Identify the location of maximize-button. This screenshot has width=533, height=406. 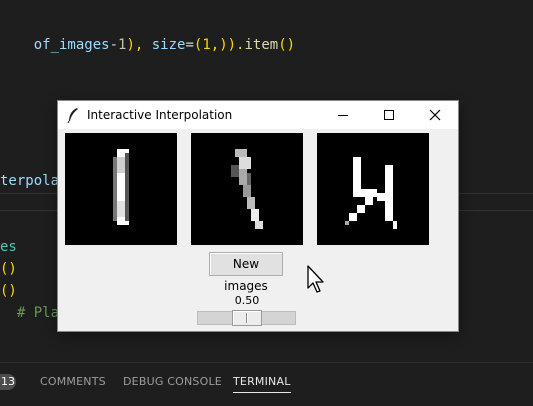
(389, 115).